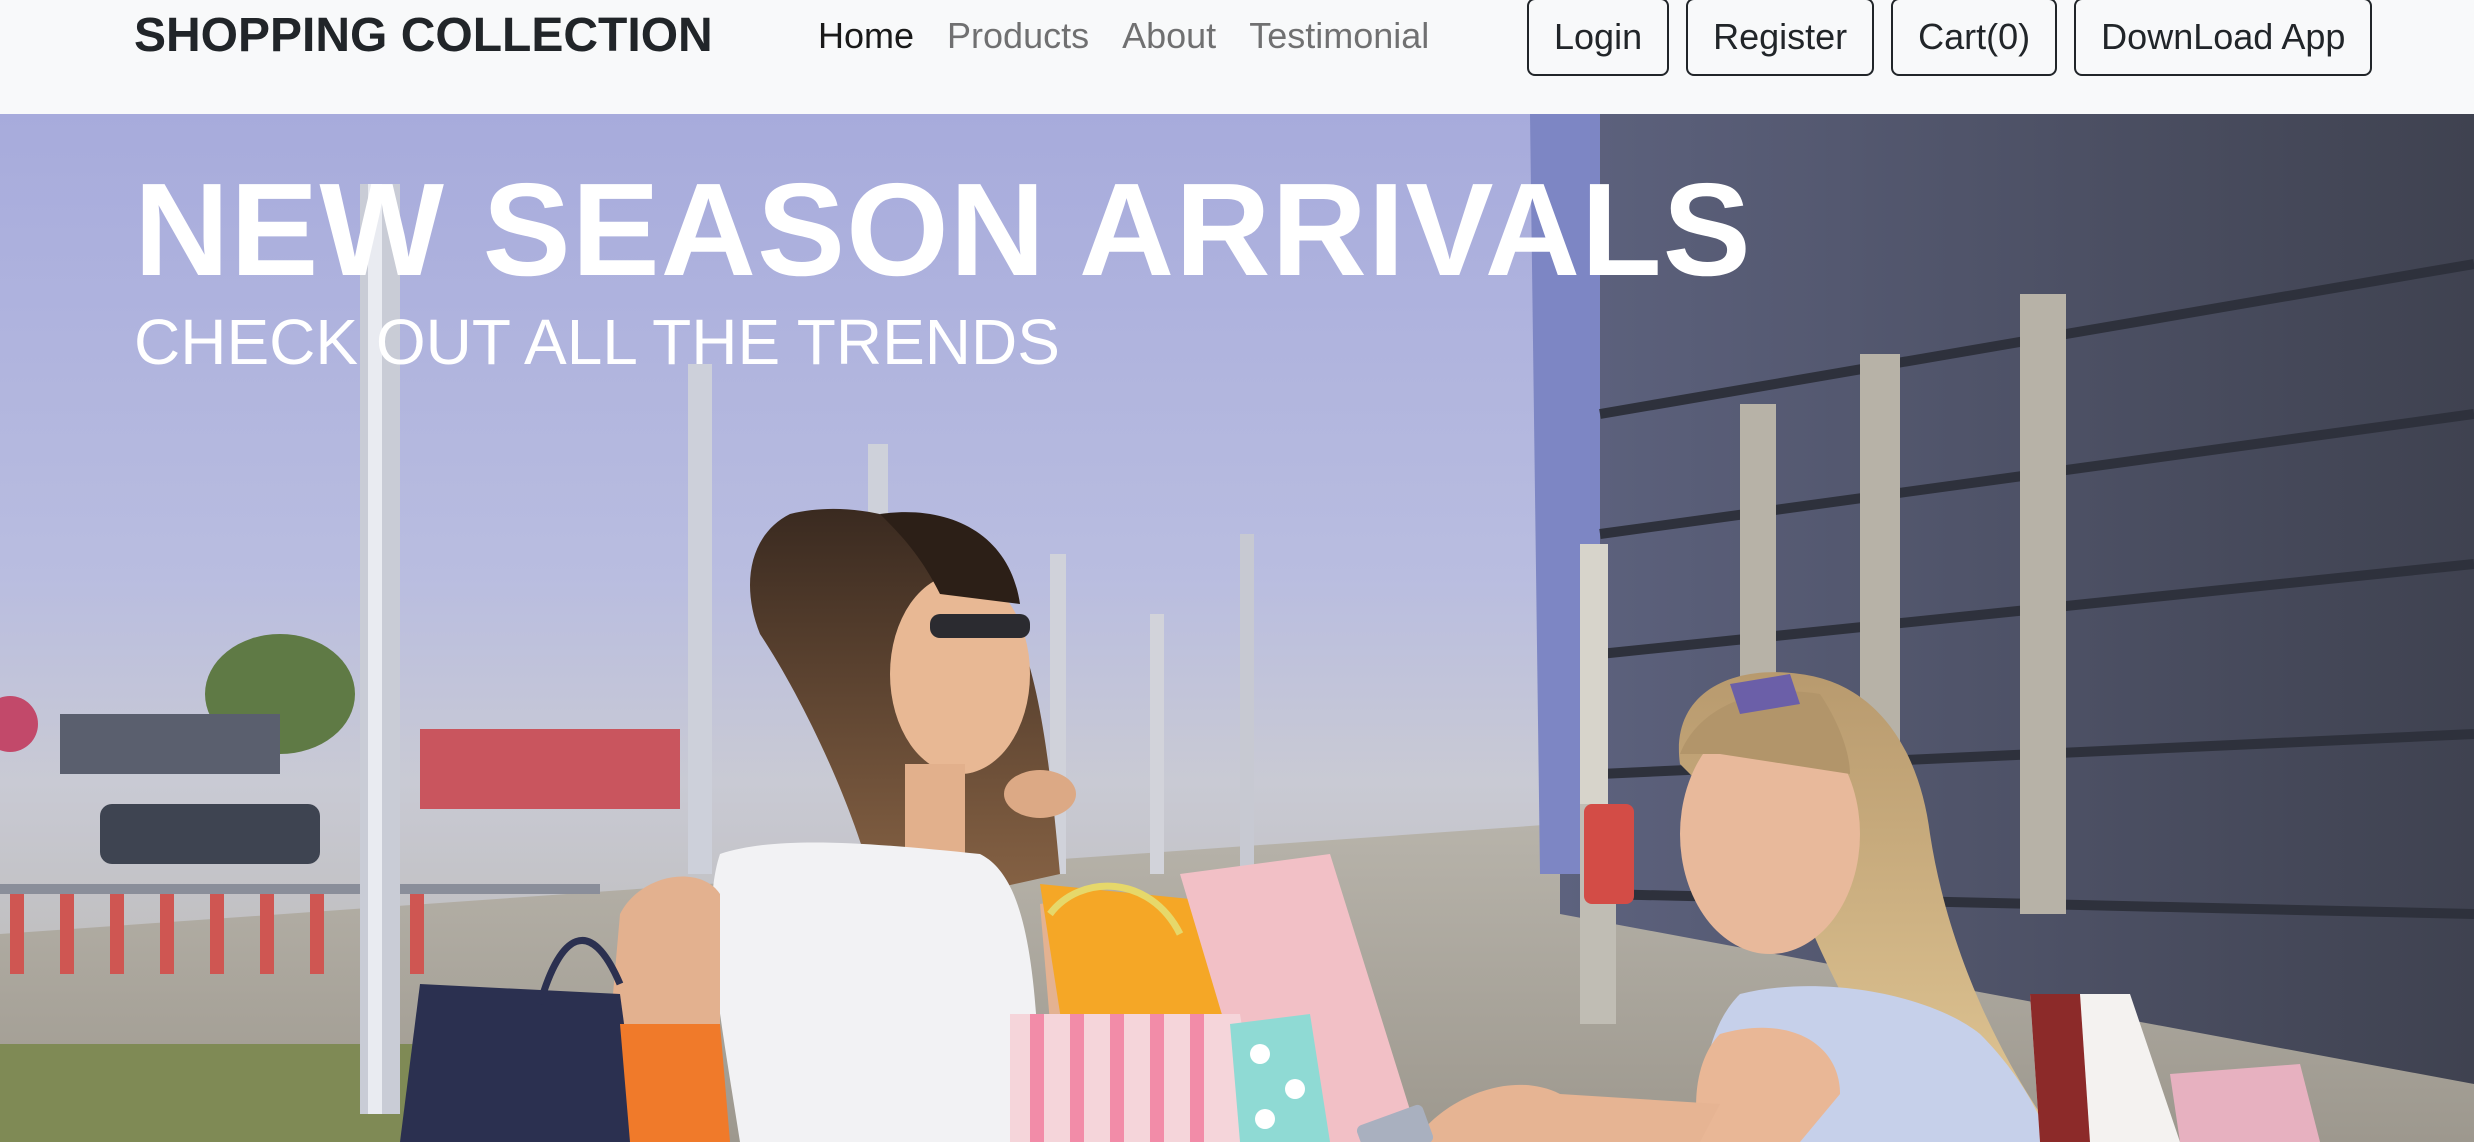 Image resolution: width=2474 pixels, height=1142 pixels. Describe the element at coordinates (1169, 36) in the screenshot. I see `nav-link-about: About` at that location.